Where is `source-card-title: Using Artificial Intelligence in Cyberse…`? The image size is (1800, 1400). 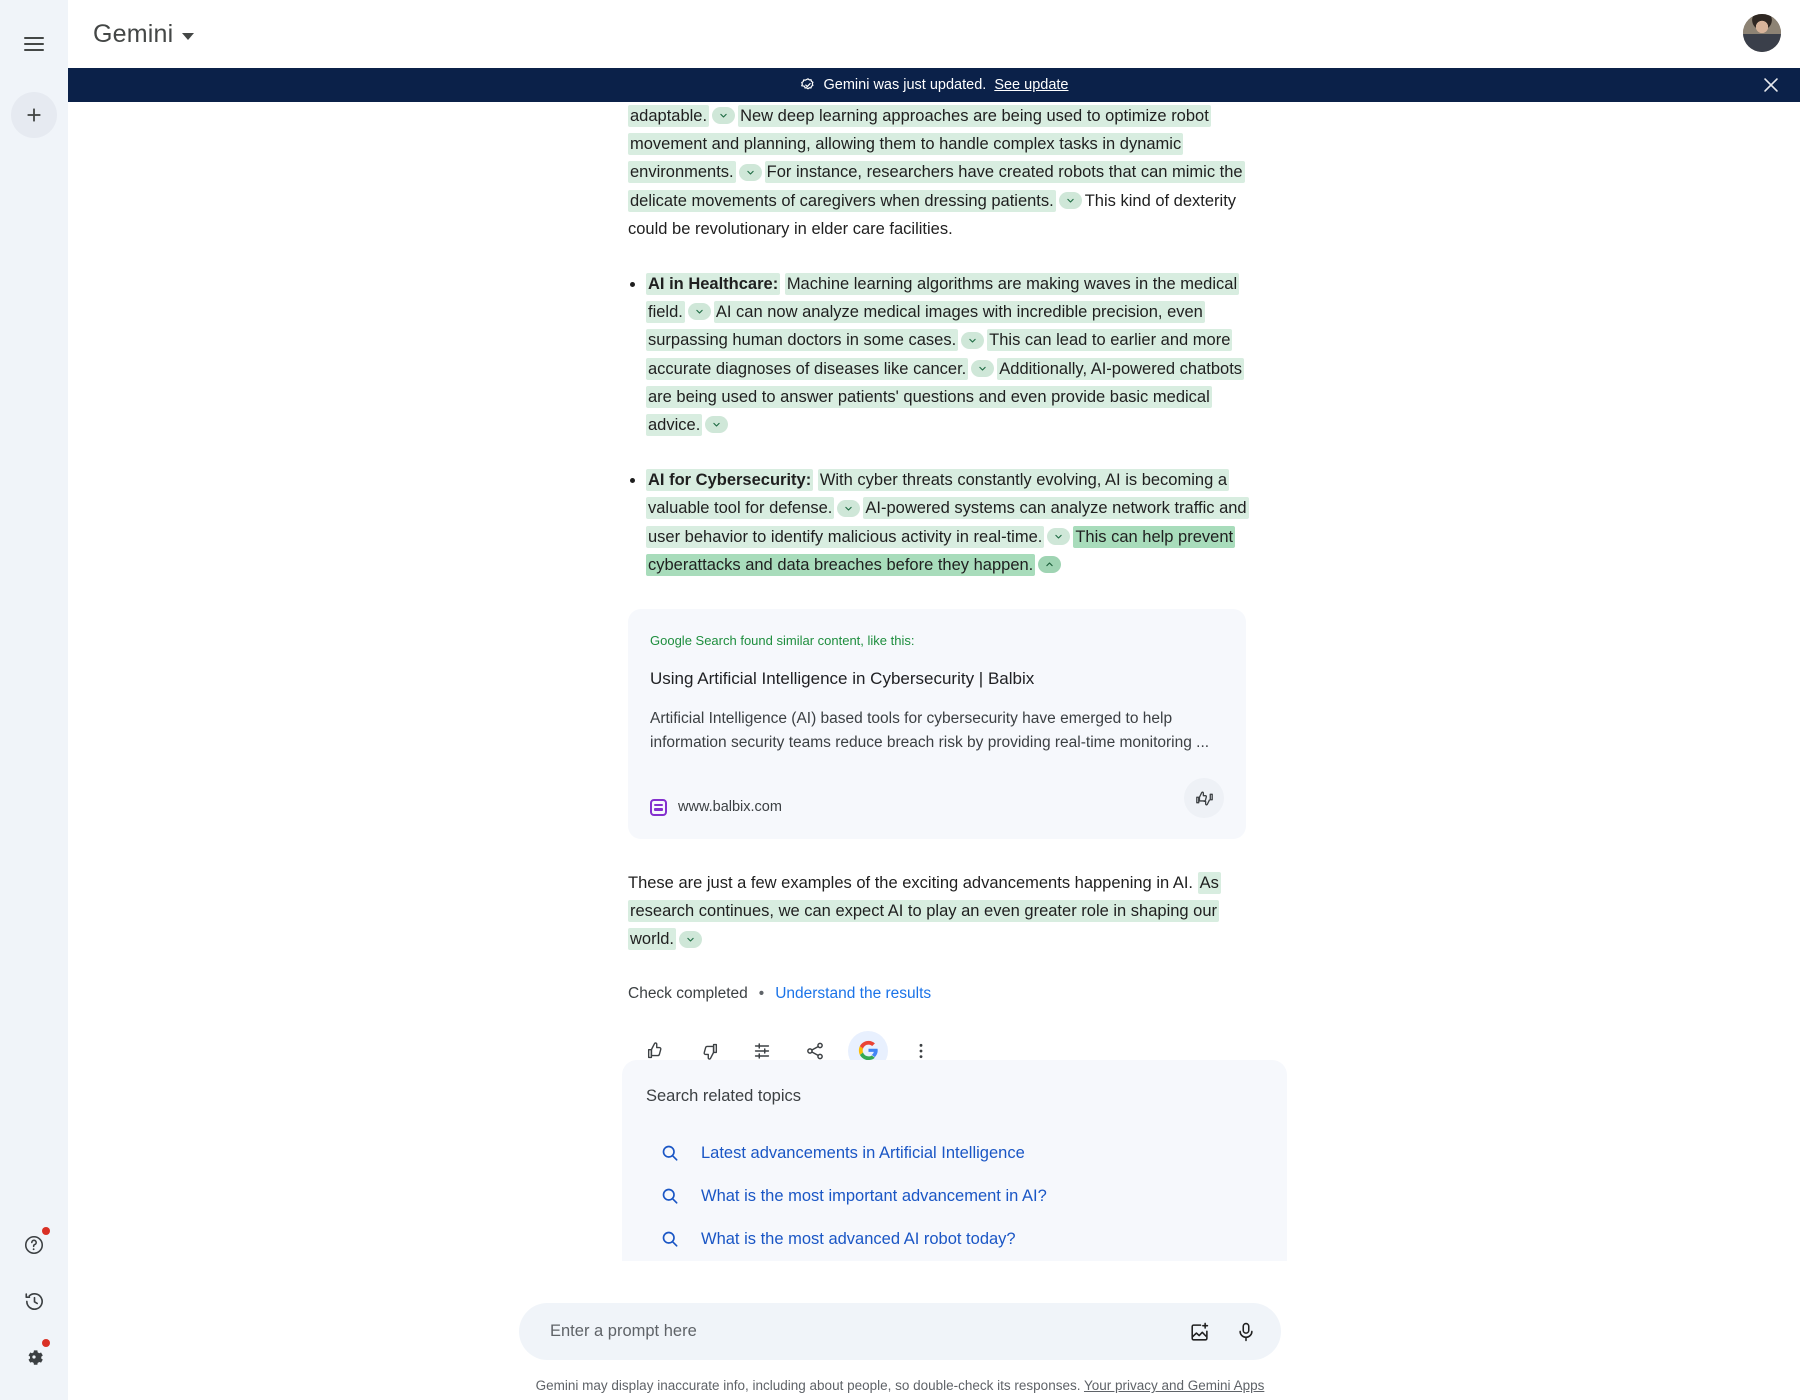
source-card-title: Using Artificial Intelligence in Cyberse… is located at coordinates (937, 679).